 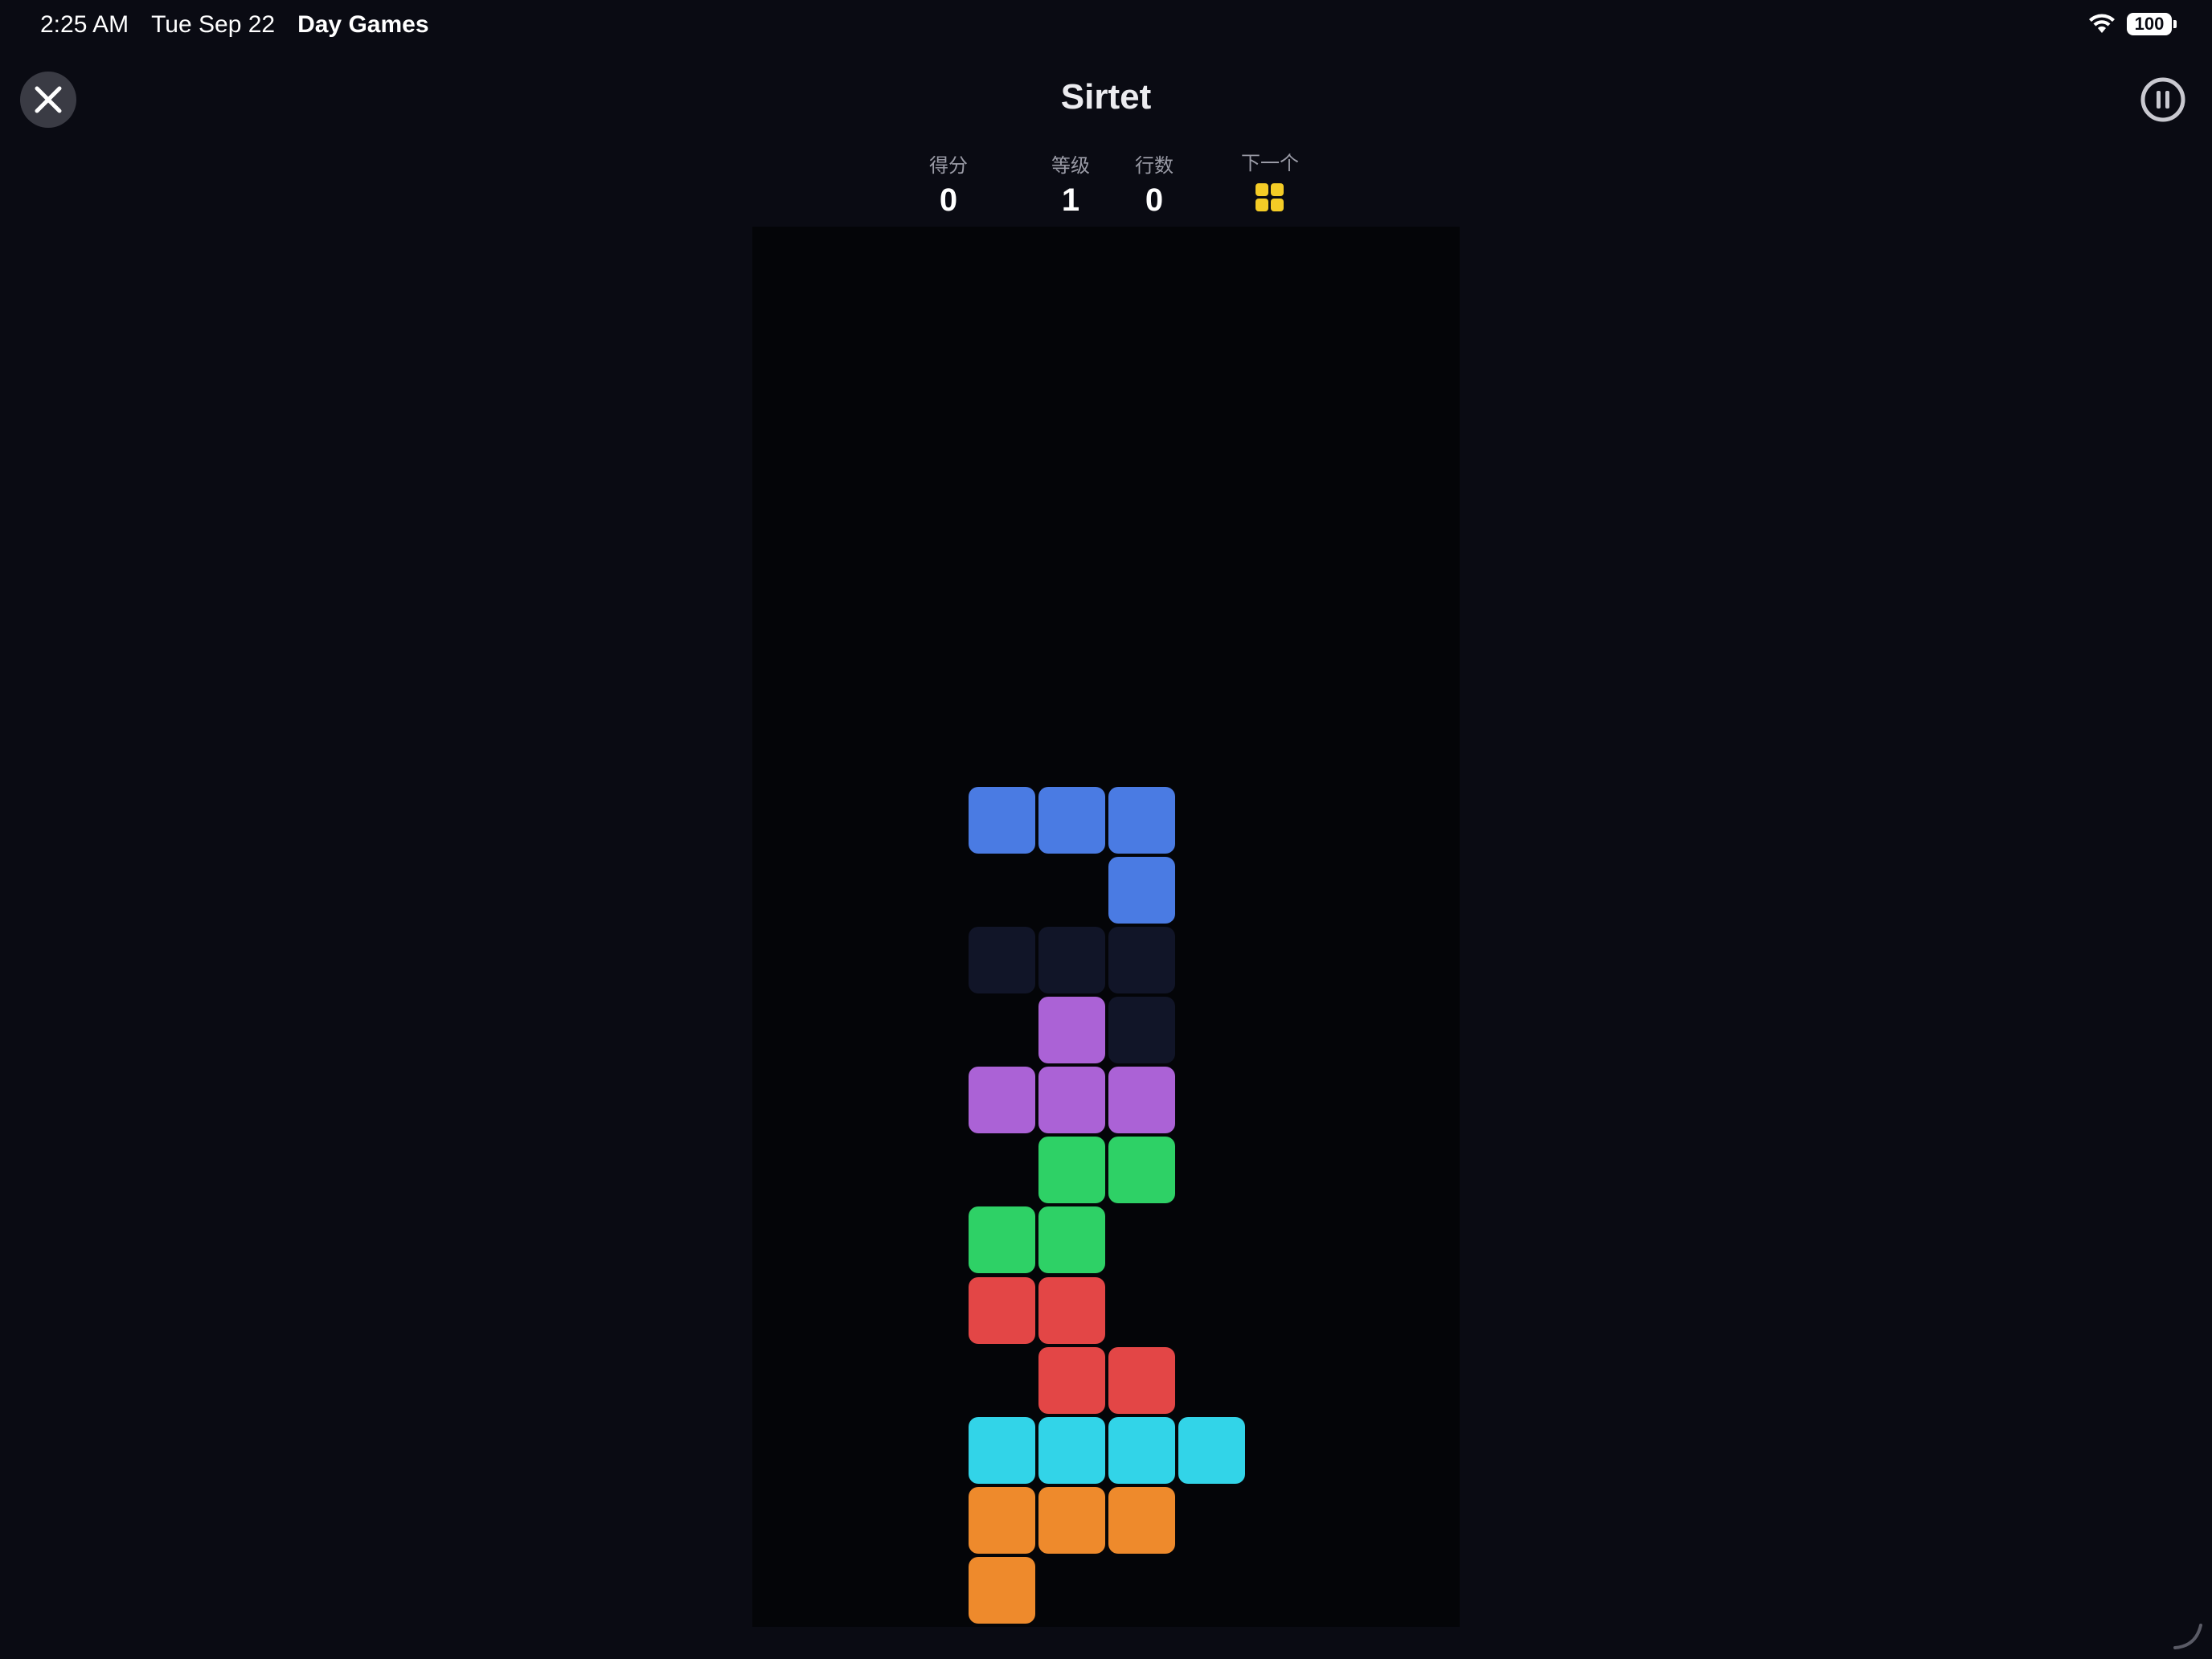 I want to click on lines-value: 0, so click(x=1154, y=200).